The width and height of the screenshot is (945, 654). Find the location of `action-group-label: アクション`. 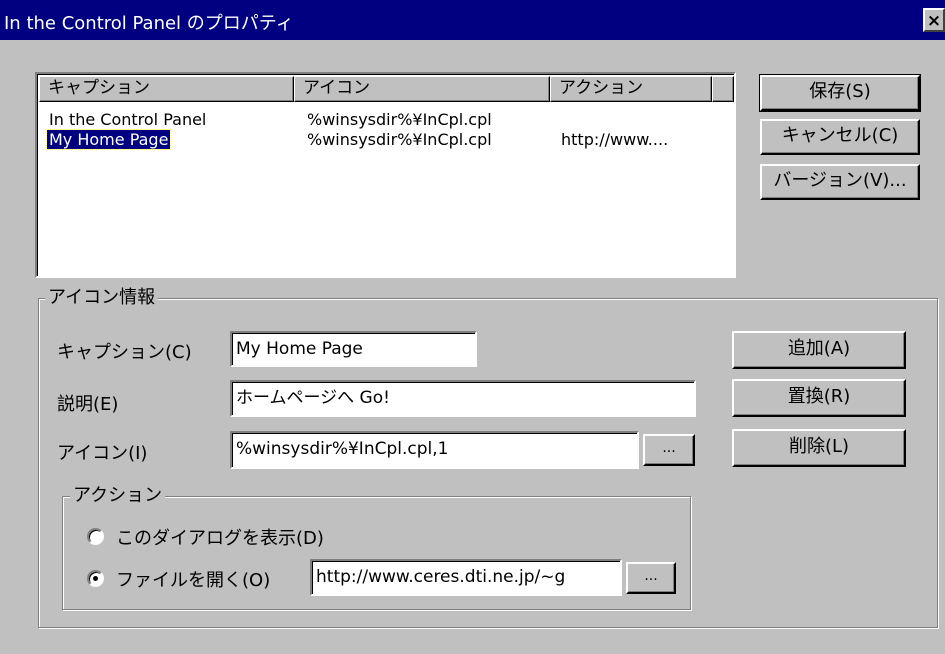

action-group-label: アクション is located at coordinates (118, 496).